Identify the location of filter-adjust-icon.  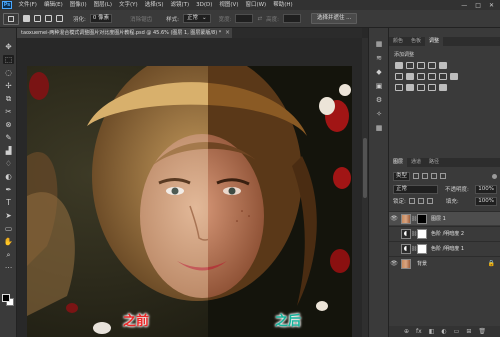
(425, 176).